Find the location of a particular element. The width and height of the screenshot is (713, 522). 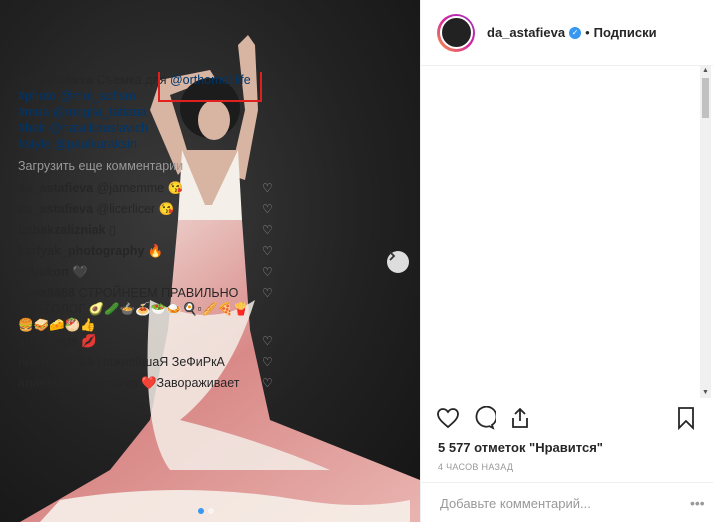

mention-link: @paulkuraksin is located at coordinates (95, 144).